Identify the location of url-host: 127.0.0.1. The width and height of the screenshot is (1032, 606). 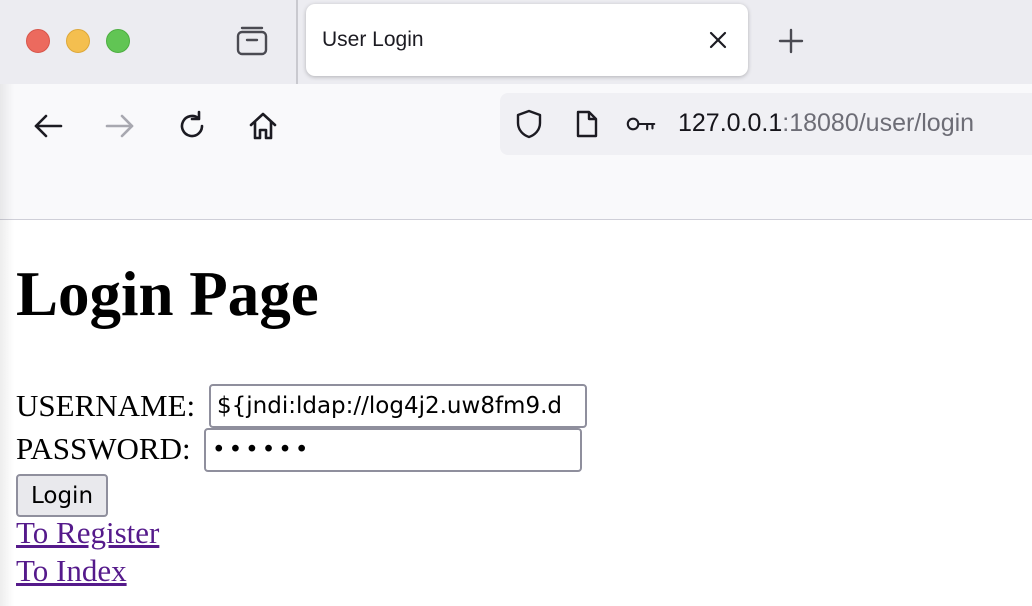
(730, 123).